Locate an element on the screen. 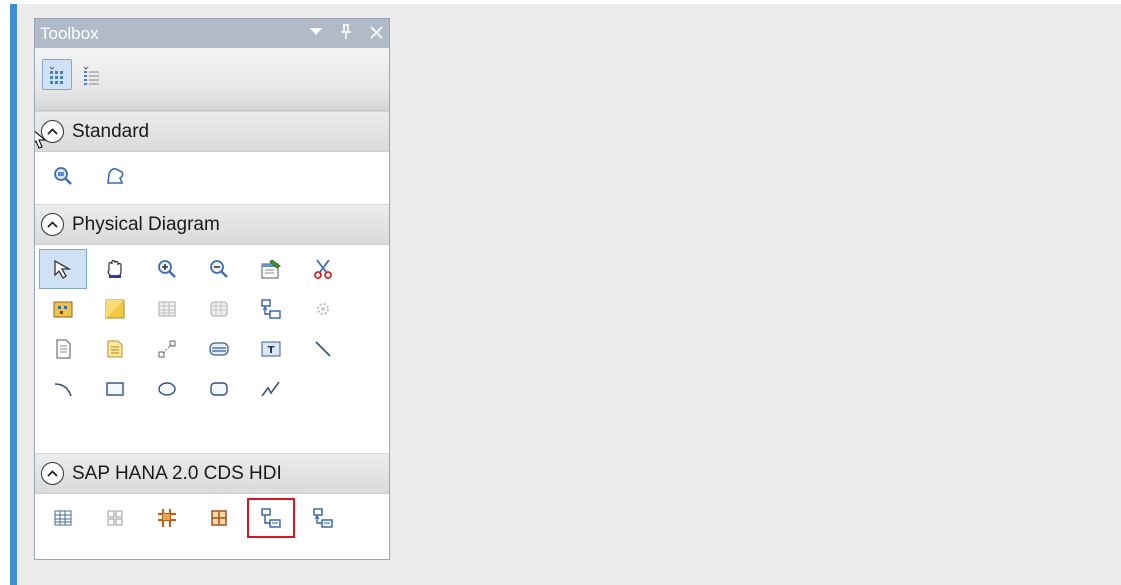 Image resolution: width=1121 pixels, height=585 pixels. tool-arc is located at coordinates (63, 389).